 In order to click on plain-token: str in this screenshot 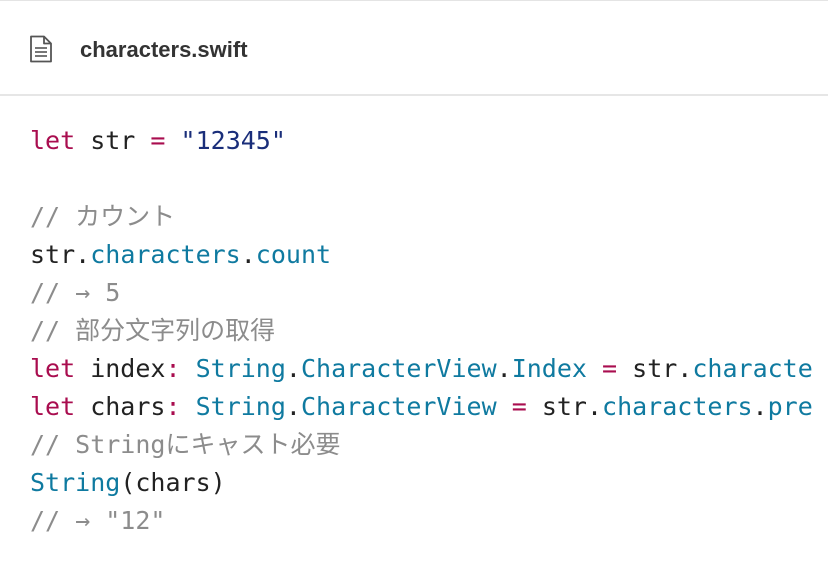, I will do `click(113, 140)`.